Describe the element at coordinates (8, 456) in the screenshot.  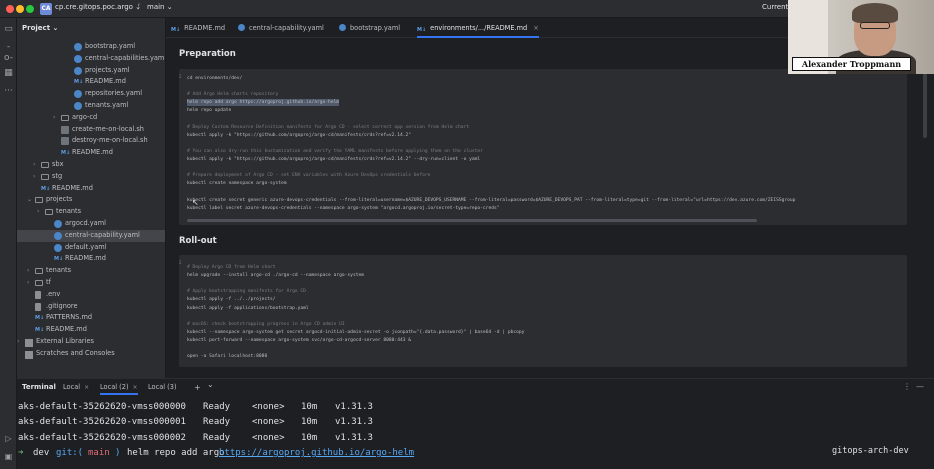
I see `terminal-icon: ▣` at that location.